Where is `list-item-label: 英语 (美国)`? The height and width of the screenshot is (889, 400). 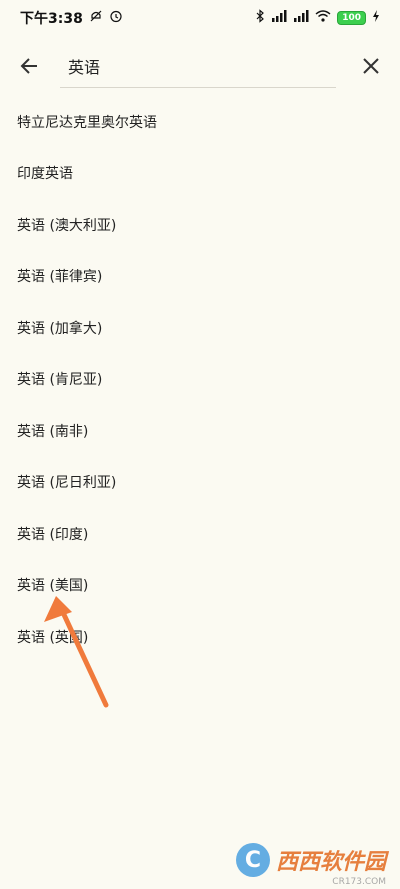 list-item-label: 英语 (美国) is located at coordinates (53, 586).